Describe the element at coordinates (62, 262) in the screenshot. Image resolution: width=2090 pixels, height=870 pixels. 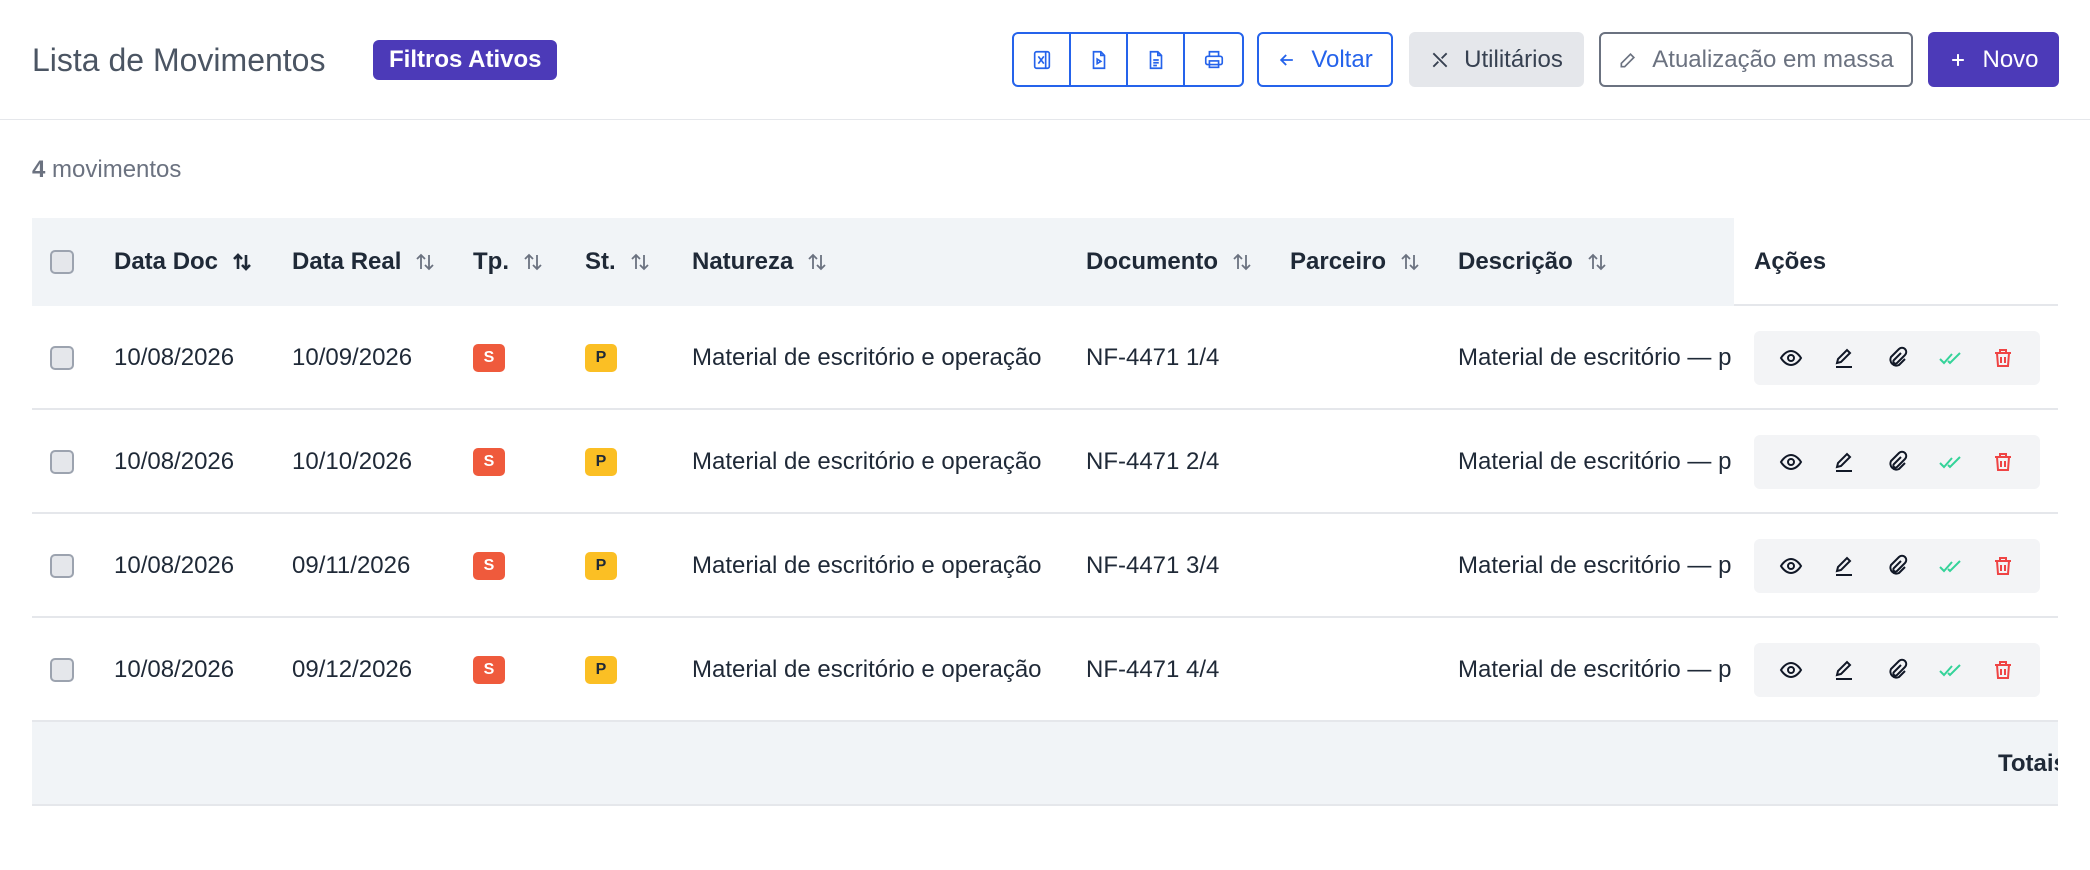
I see `select-all-checkbox` at that location.